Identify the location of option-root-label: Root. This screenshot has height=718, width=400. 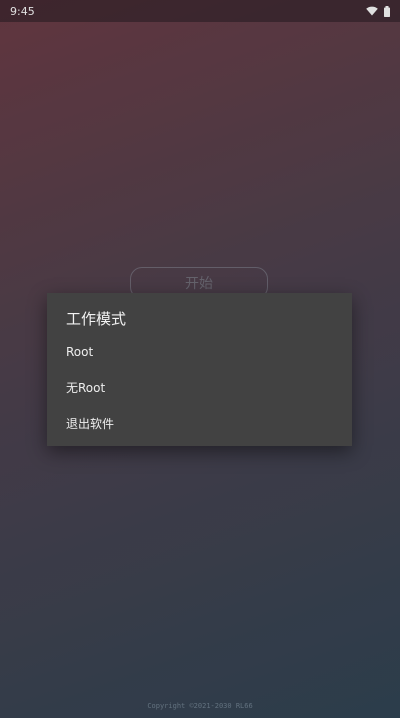
(80, 352).